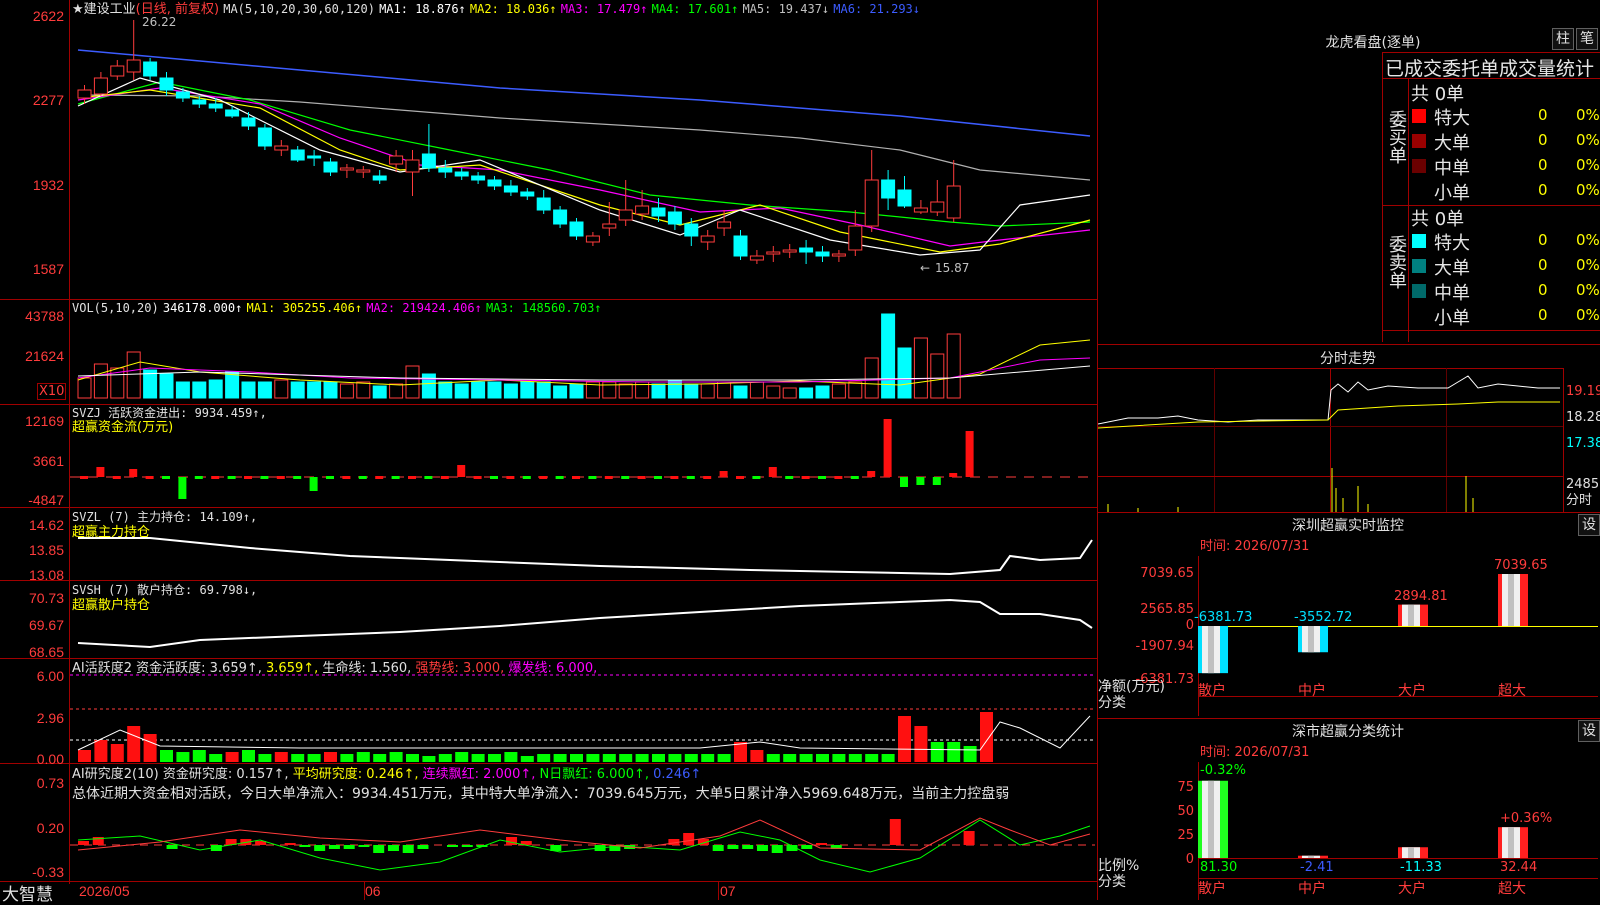  Describe the element at coordinates (1438, 94) in the screenshot. I see `buy-total: 共 0单` at that location.